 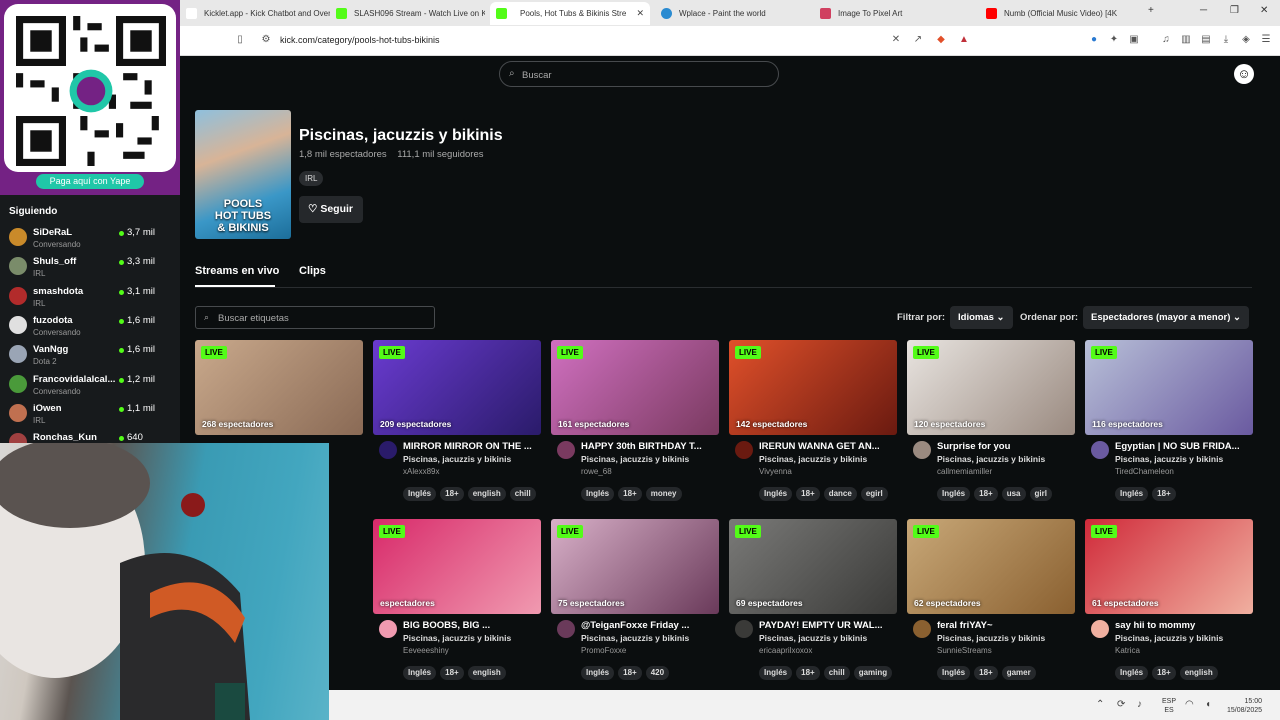 What do you see at coordinates (1134, 40) in the screenshot?
I see `wallet-icon: ▣` at bounding box center [1134, 40].